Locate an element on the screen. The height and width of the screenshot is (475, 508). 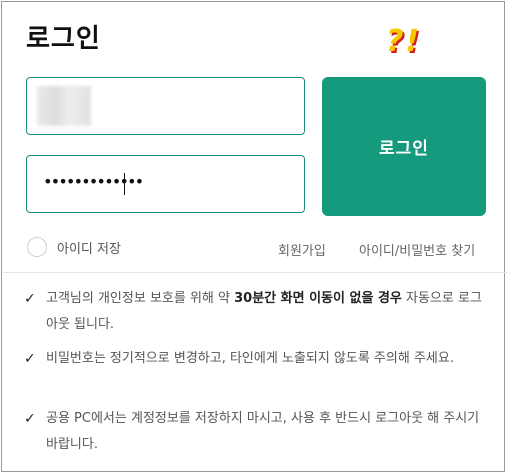
password-mask: ••••••••••••• is located at coordinates (93, 181).